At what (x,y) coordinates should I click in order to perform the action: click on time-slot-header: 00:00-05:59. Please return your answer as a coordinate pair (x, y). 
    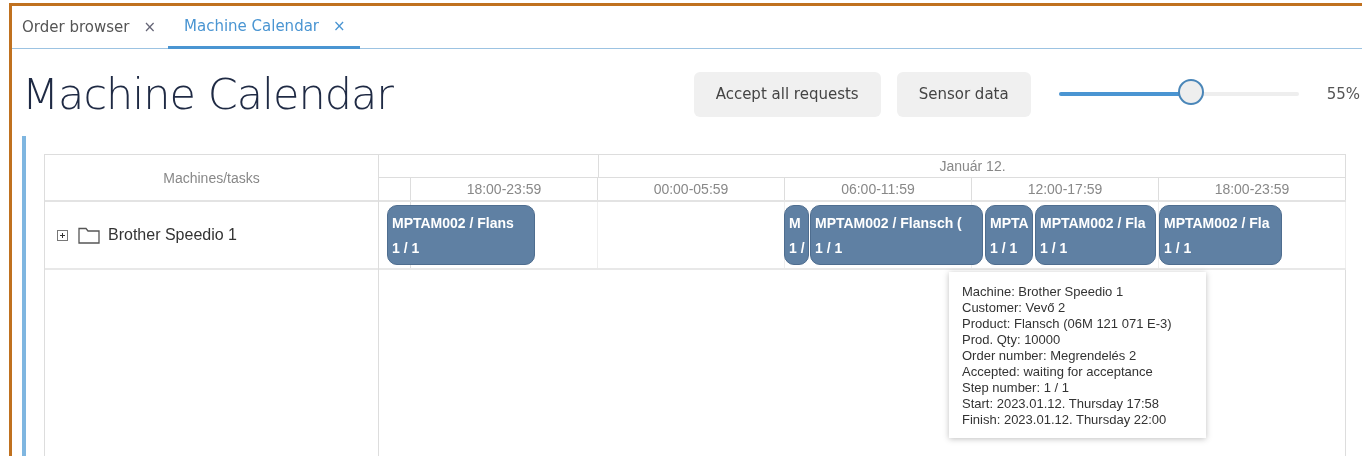
    Looking at the image, I should click on (691, 189).